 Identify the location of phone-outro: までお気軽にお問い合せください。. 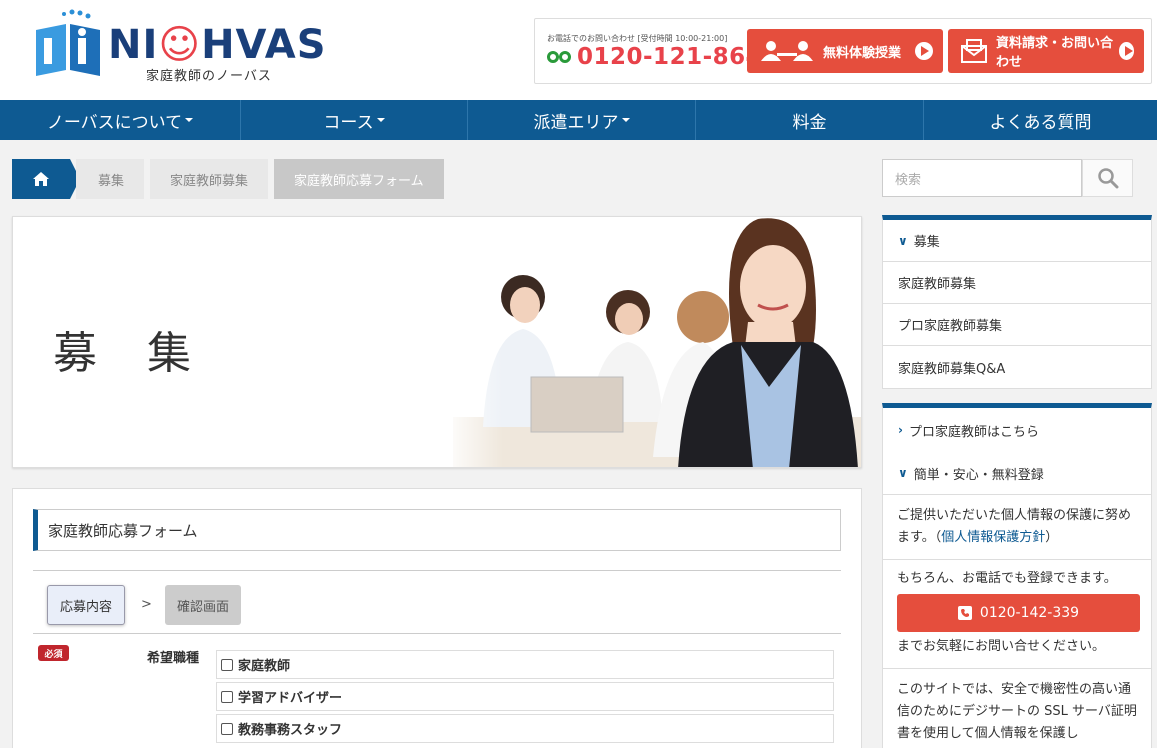
(1001, 646).